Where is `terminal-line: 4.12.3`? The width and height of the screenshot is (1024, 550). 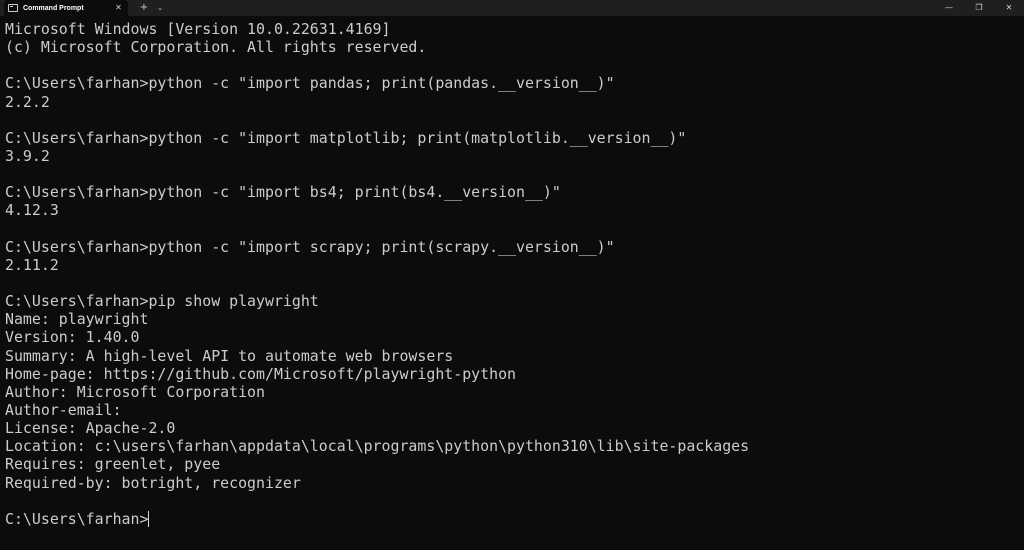 terminal-line: 4.12.3 is located at coordinates (32, 210).